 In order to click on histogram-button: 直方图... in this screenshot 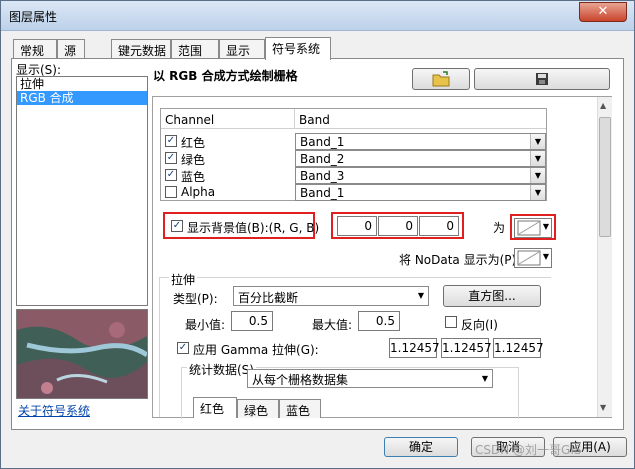, I will do `click(492, 296)`.